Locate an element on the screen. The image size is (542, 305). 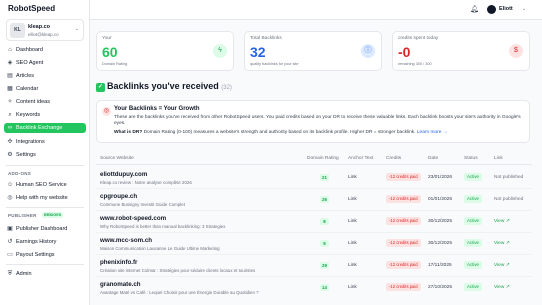
account-name: kleap.co is located at coordinates (39, 27).